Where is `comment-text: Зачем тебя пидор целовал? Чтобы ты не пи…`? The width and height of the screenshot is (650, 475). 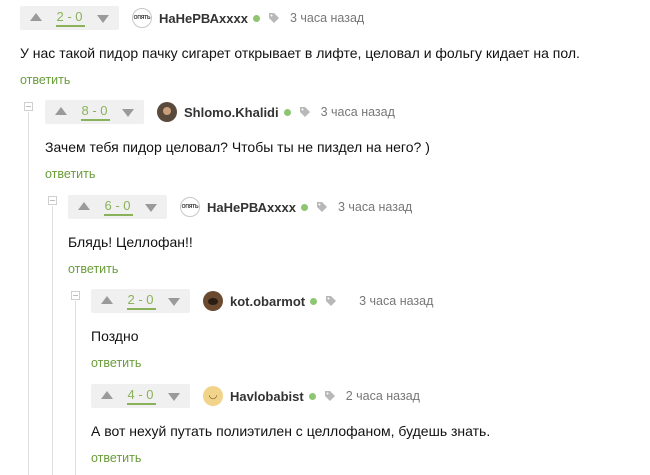
comment-text: Зачем тебя пидор целовал? Чтобы ты не пи… is located at coordinates (237, 147).